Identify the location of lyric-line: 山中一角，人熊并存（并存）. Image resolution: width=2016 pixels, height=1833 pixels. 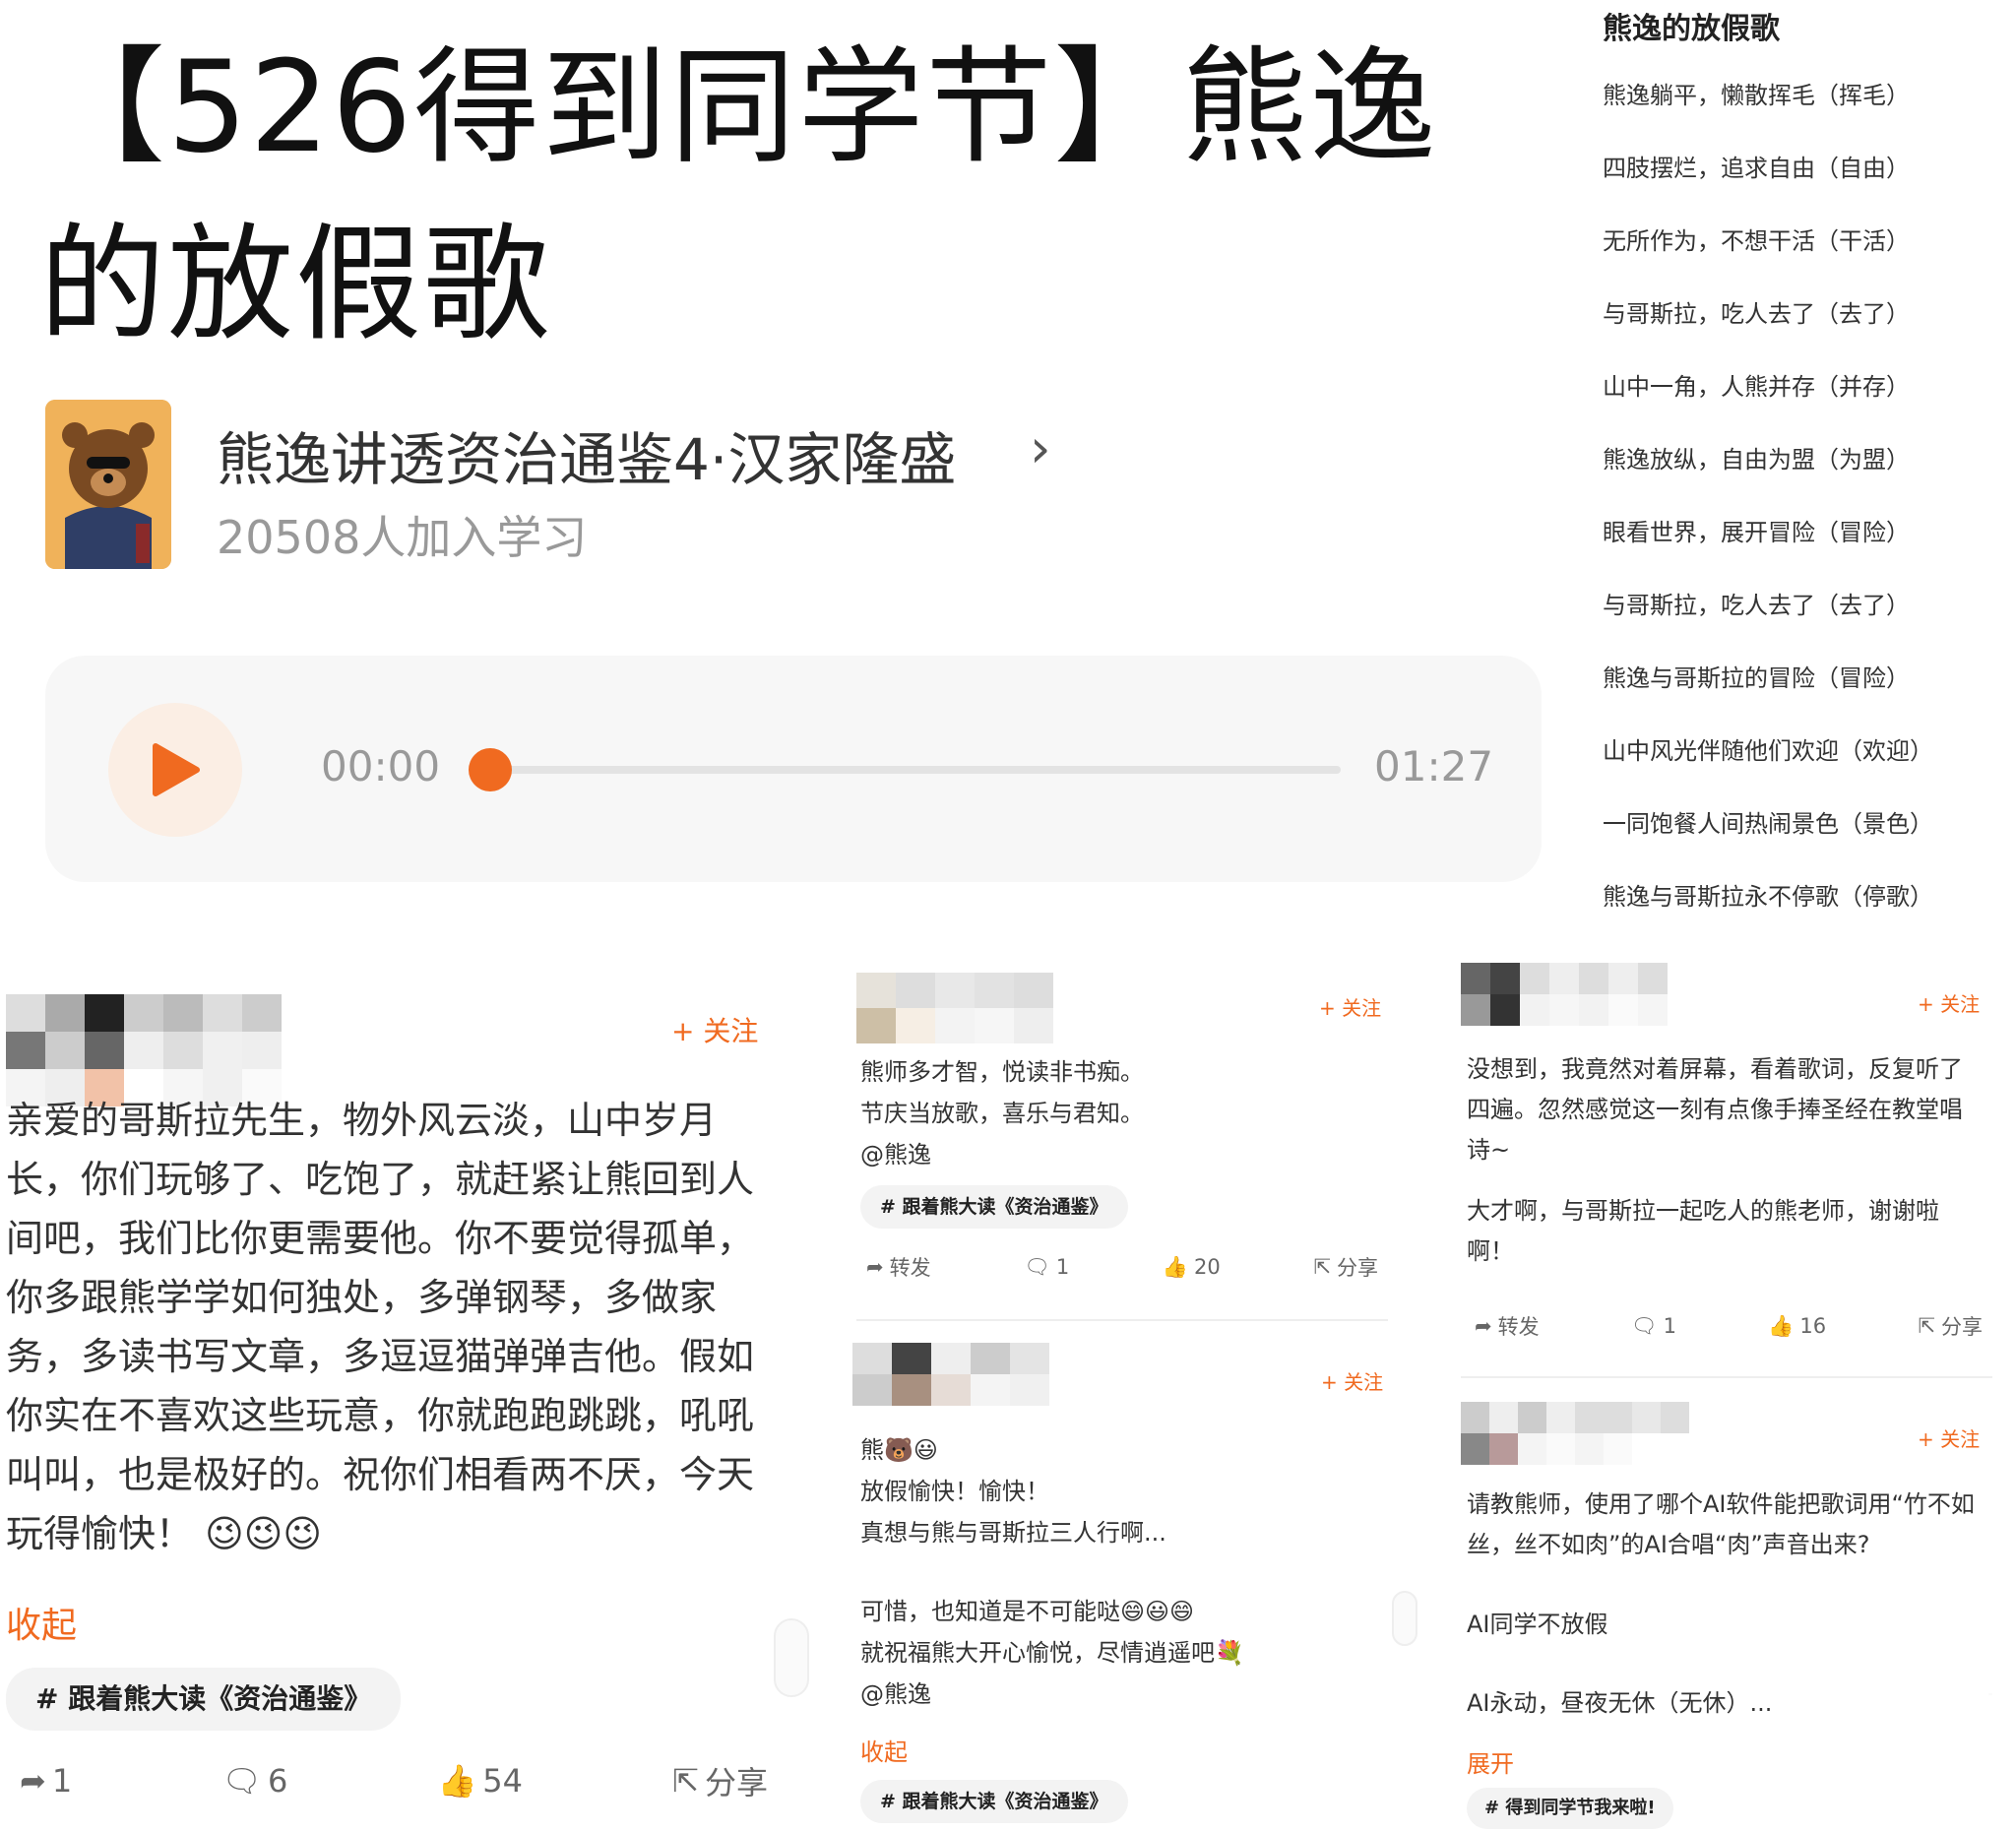
(1756, 387).